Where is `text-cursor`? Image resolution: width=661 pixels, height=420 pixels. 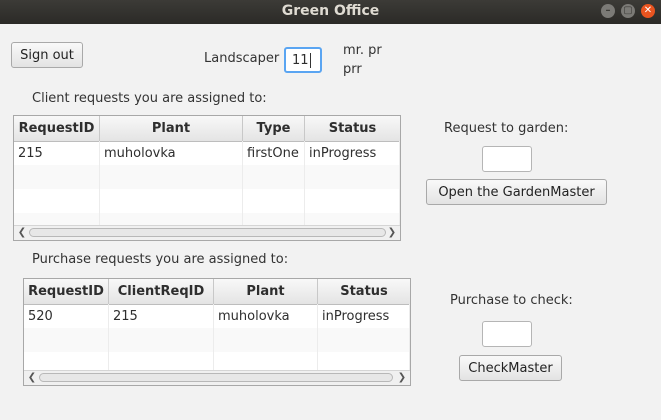 text-cursor is located at coordinates (310, 60).